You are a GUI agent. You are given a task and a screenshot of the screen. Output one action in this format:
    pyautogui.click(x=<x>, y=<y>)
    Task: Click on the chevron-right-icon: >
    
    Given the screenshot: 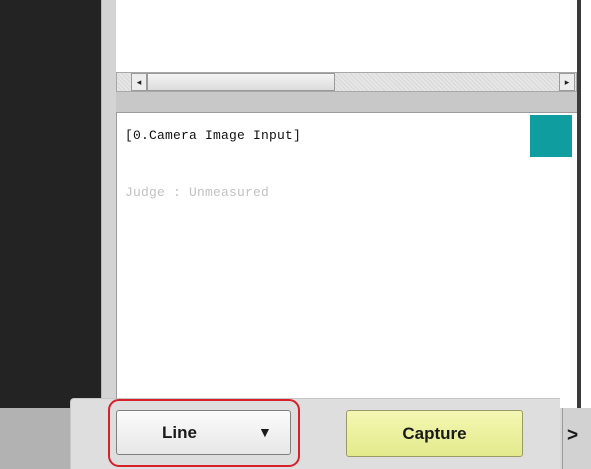 What is the action you would take?
    pyautogui.click(x=573, y=435)
    